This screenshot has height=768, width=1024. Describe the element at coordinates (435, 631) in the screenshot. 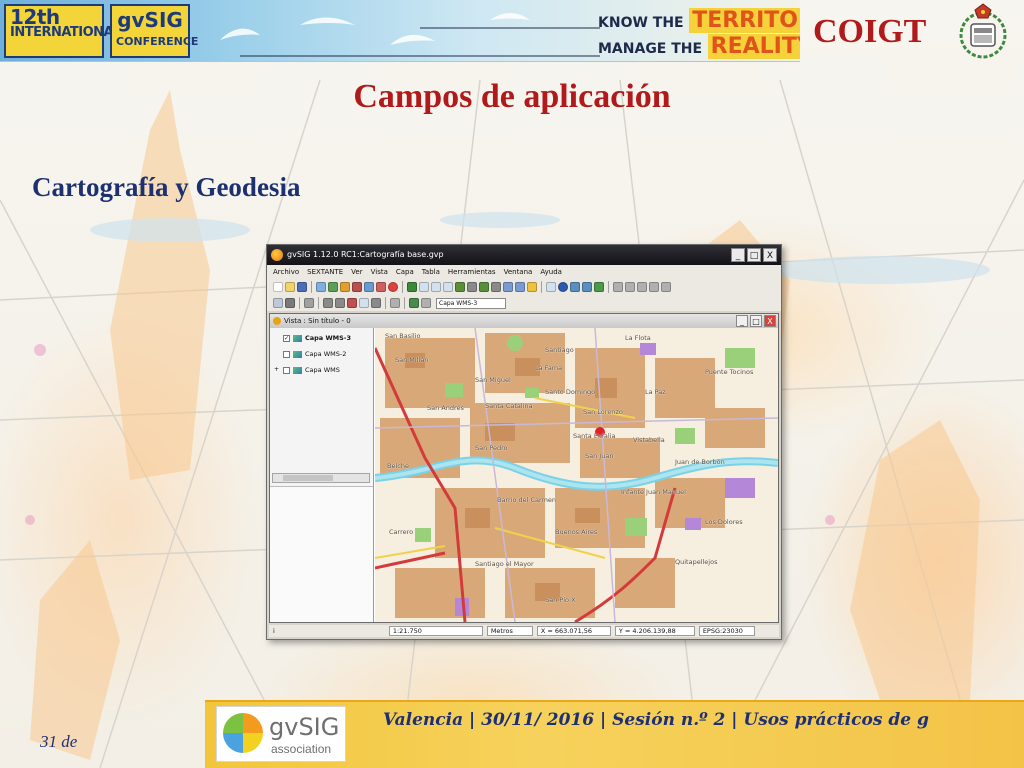

I see `scale-input: 1:21.750` at that location.